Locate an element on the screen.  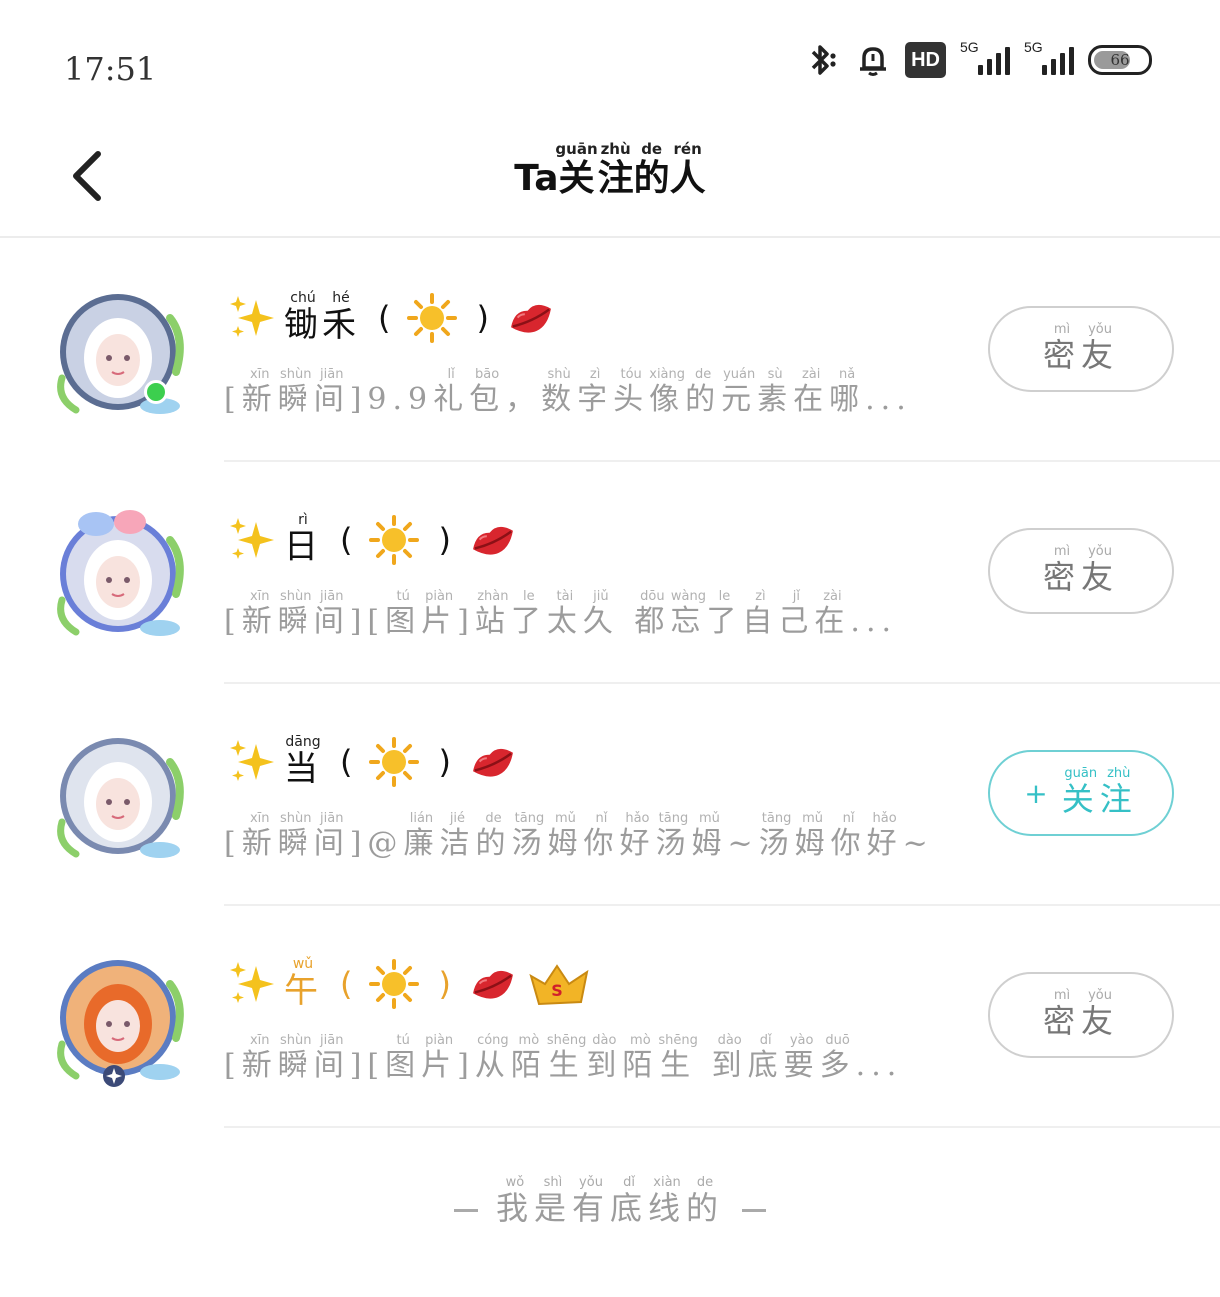
page-header: Ta关guān注zhù的de人rén is located at coordinates (610, 179).